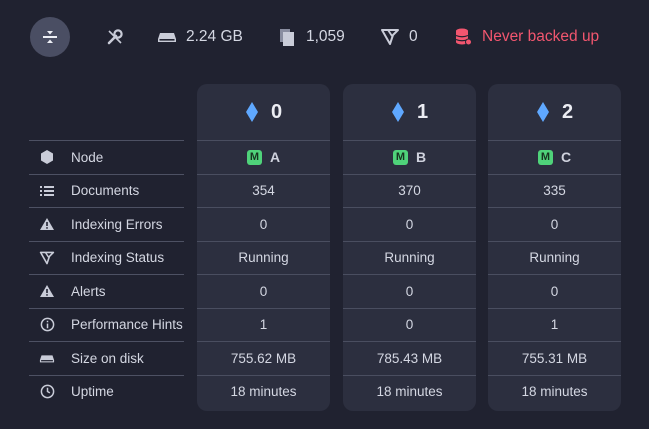  I want to click on row-label-indexing-errors: Indexing Errors, so click(106, 224).